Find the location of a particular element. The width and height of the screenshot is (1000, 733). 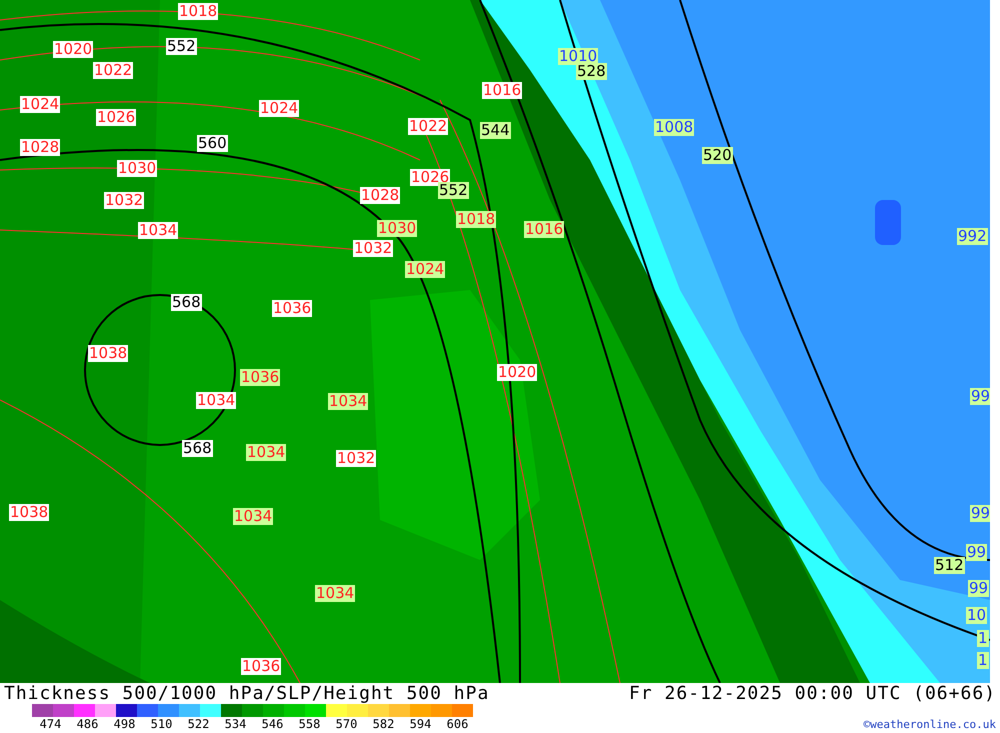

scale-tick-label: 546 is located at coordinates (272, 724).